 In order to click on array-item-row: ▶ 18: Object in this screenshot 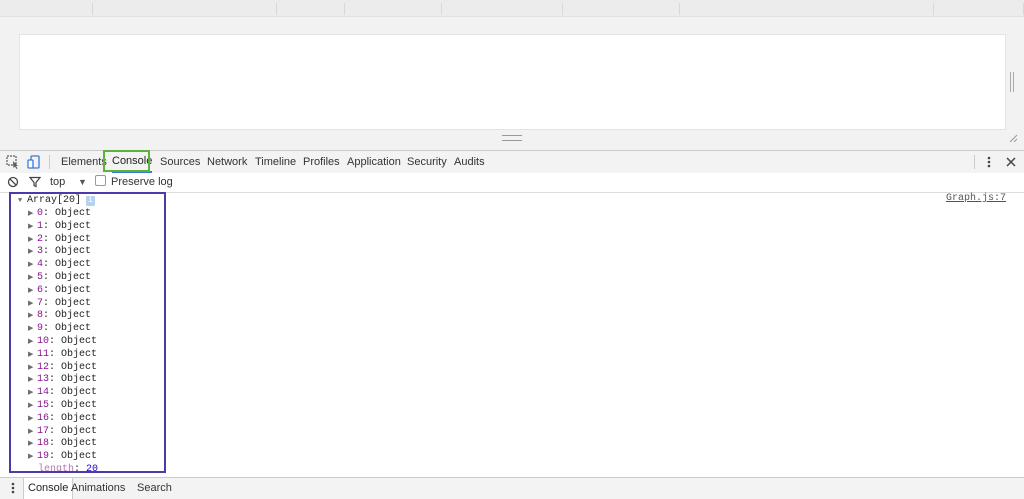, I will do `click(62, 443)`.